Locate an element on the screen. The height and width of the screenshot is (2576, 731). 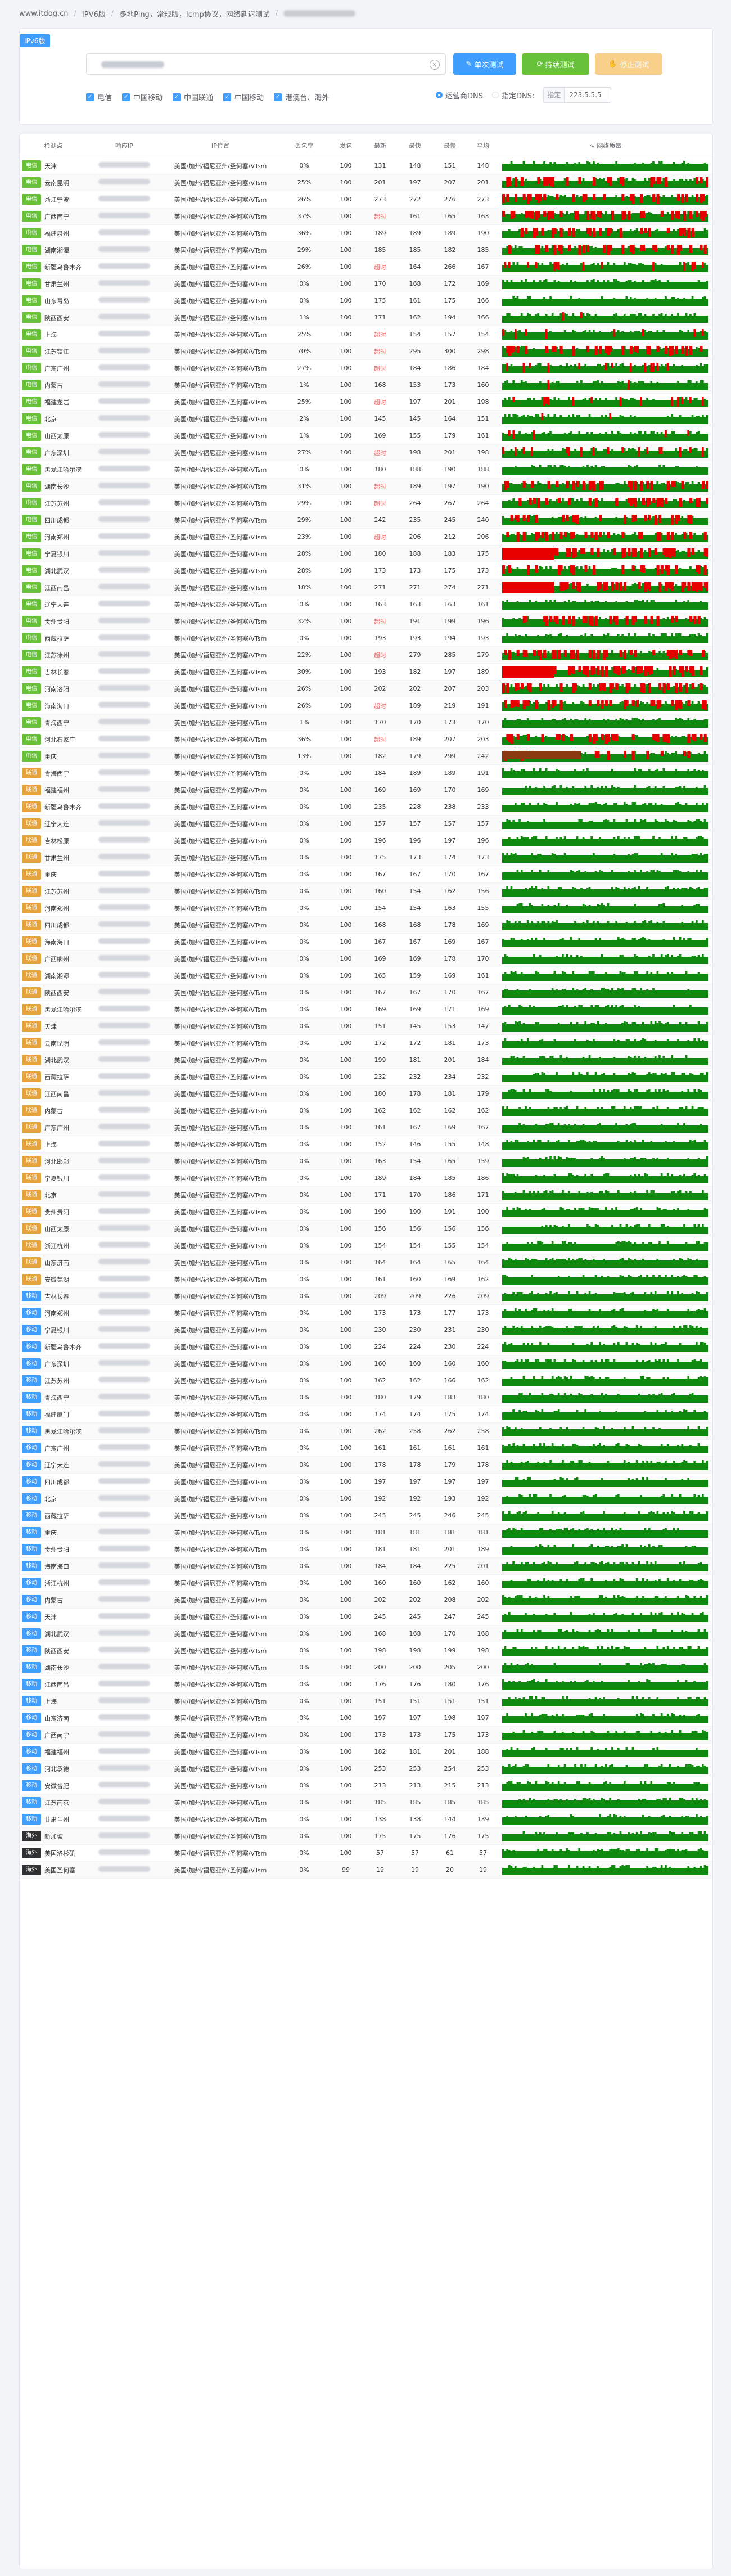
dns-custom-radio: 指定DNS: is located at coordinates (513, 95).